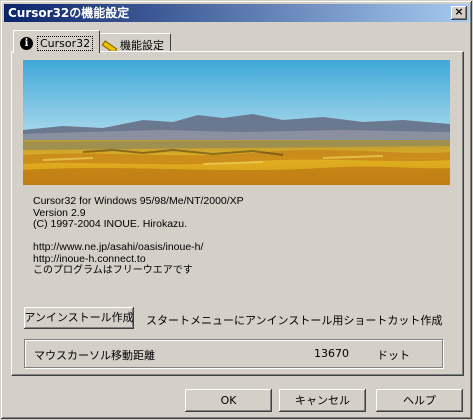  What do you see at coordinates (132, 42) in the screenshot?
I see `tab-settings: 機能設定` at bounding box center [132, 42].